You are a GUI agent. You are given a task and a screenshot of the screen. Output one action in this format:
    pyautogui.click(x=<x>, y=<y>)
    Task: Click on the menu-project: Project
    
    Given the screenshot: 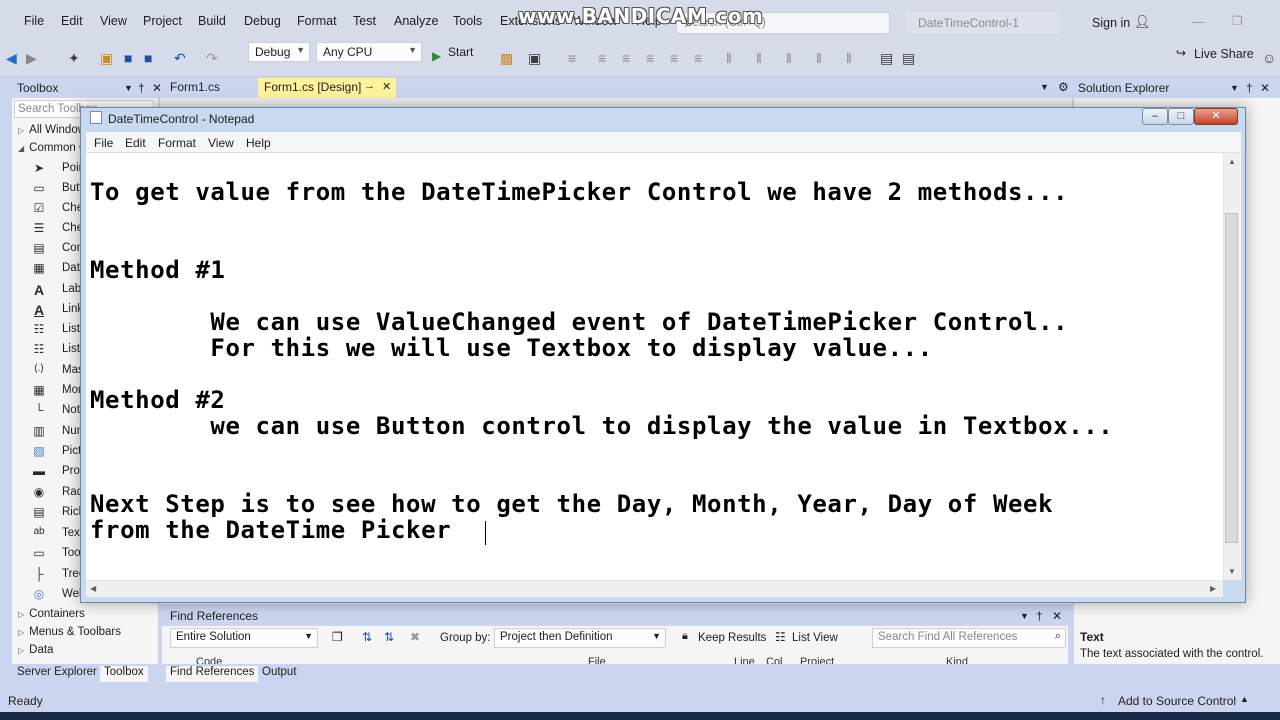 What is the action you would take?
    pyautogui.click(x=162, y=21)
    